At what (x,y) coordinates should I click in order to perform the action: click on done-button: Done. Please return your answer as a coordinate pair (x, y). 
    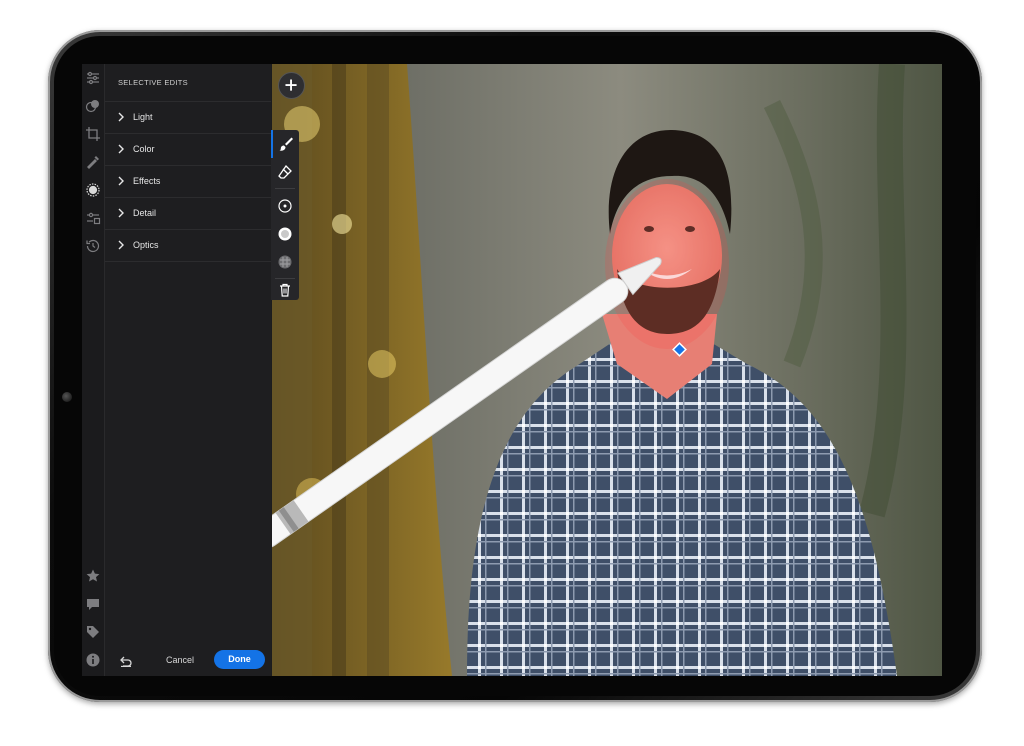
    Looking at the image, I should click on (239, 659).